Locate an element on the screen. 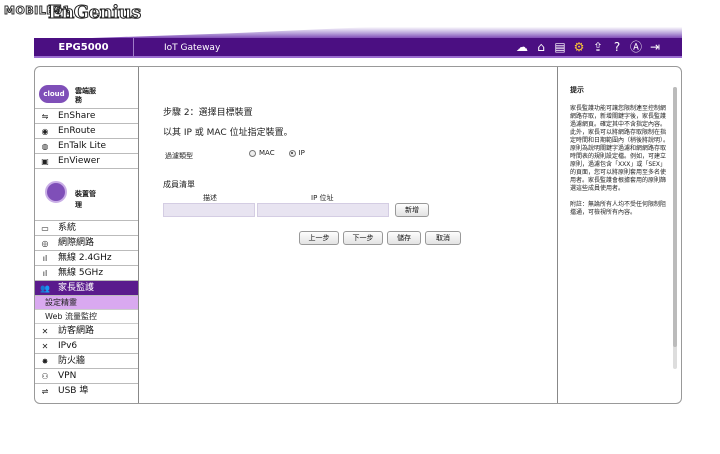 This screenshot has height=454, width=720. radio-ip-dot is located at coordinates (292, 153).